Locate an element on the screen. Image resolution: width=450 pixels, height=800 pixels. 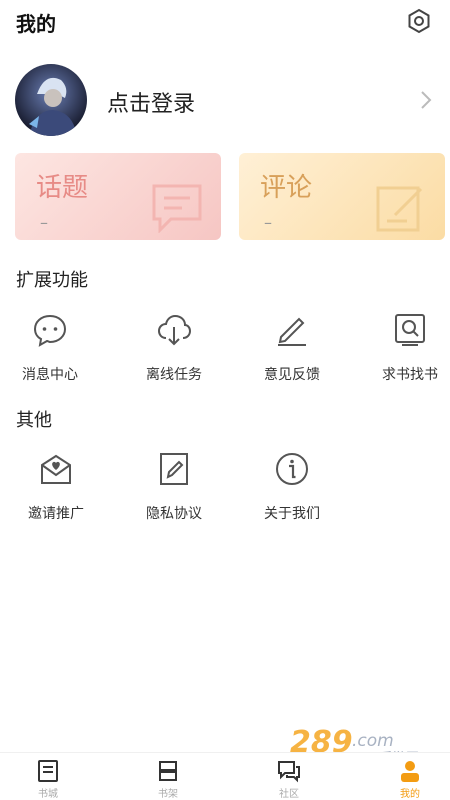
topic-card: 话题 – is located at coordinates (118, 196).